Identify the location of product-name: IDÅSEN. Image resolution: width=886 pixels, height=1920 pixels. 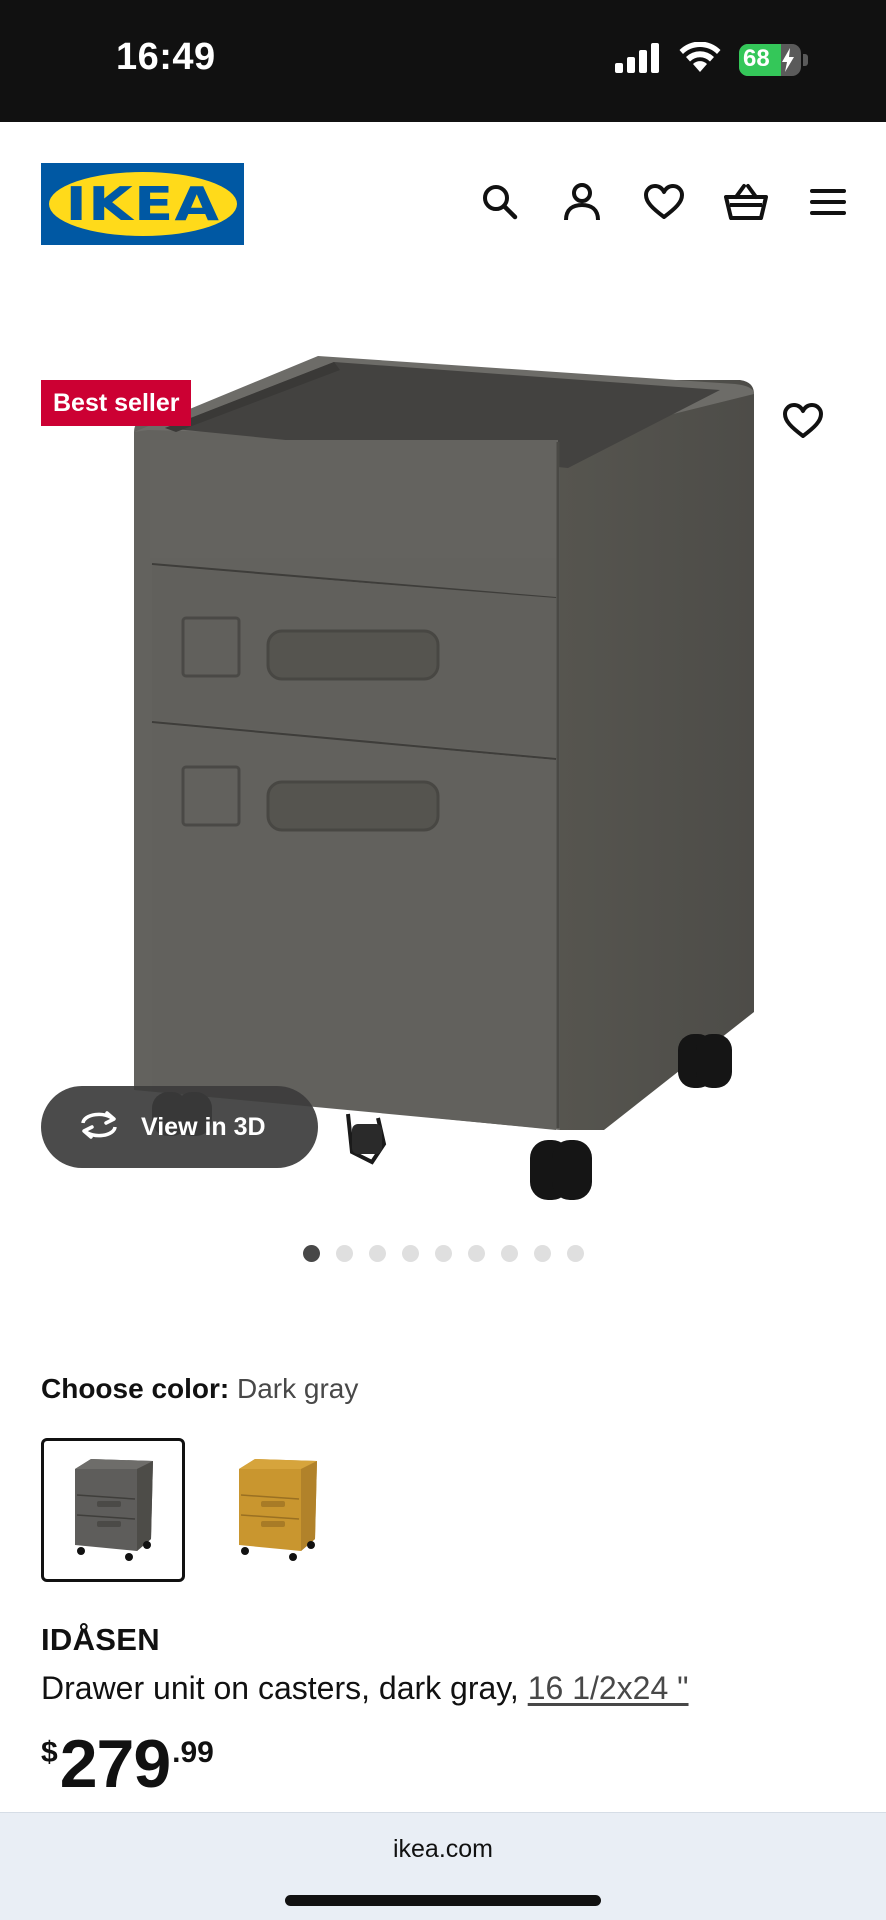
(100, 1639).